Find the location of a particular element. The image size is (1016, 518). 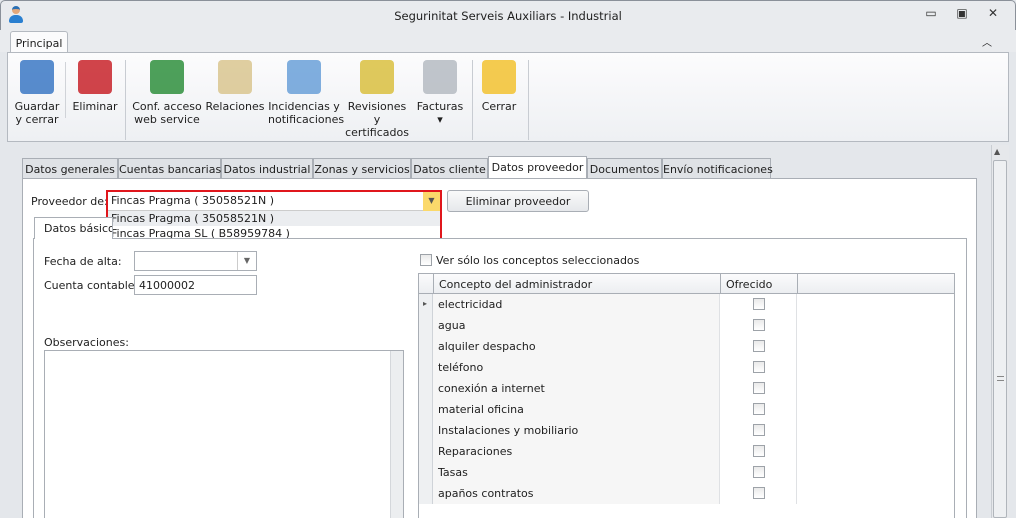

table-row: teléfono is located at coordinates (608, 367).